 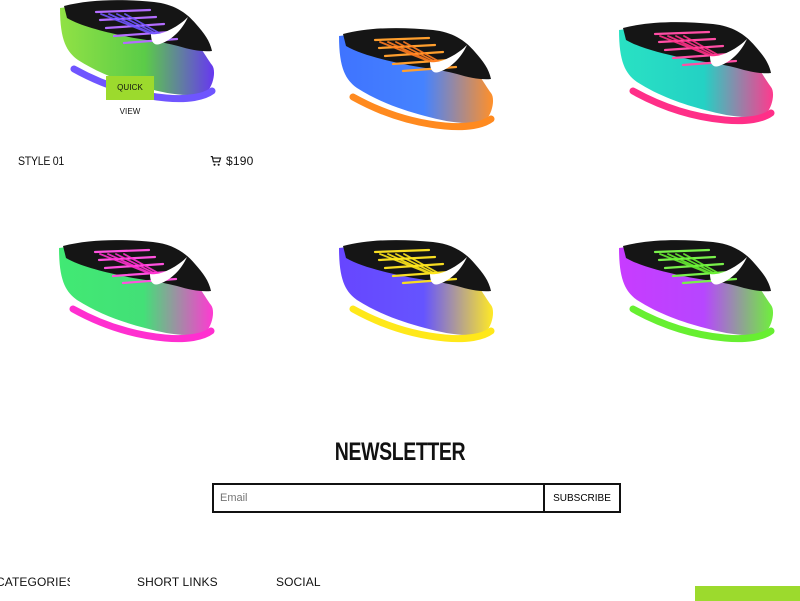 What do you see at coordinates (130, 96) in the screenshot?
I see `quick-view-button: QUICK VIEW` at bounding box center [130, 96].